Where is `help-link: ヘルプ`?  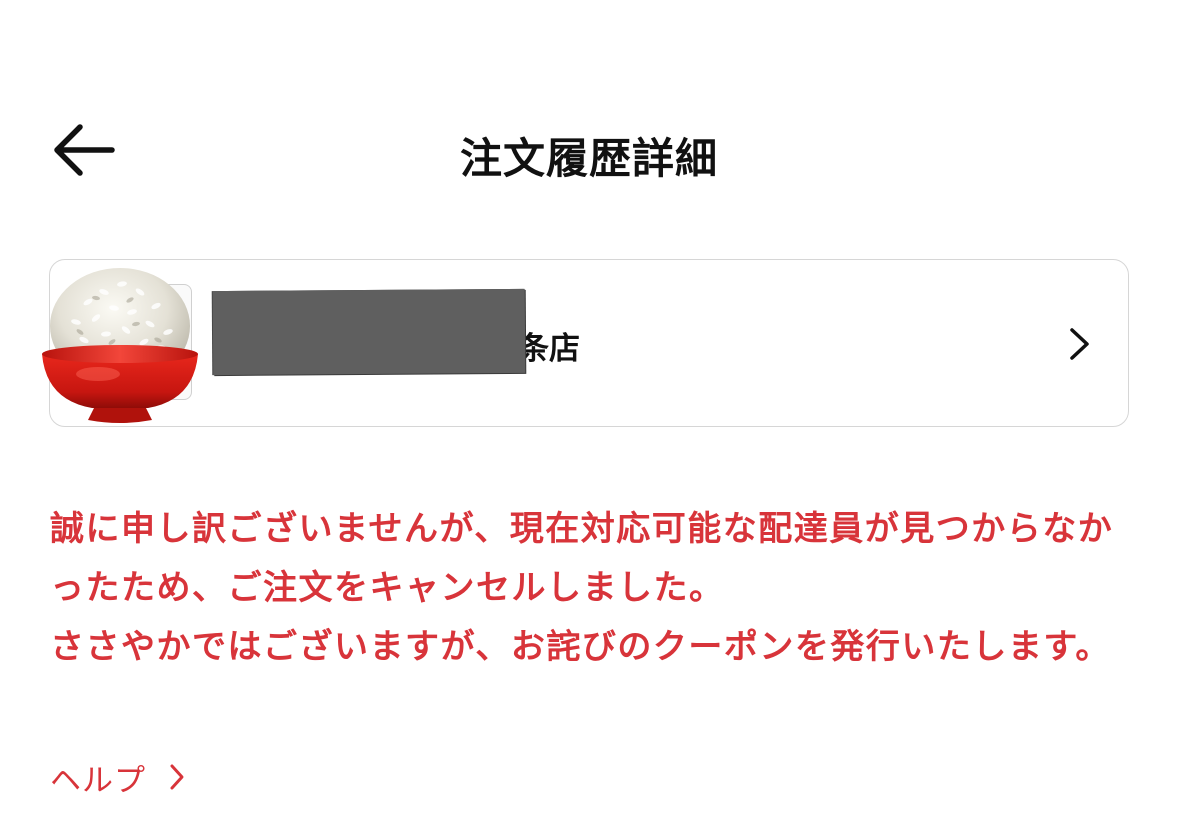
help-link: ヘルプ is located at coordinates (118, 777).